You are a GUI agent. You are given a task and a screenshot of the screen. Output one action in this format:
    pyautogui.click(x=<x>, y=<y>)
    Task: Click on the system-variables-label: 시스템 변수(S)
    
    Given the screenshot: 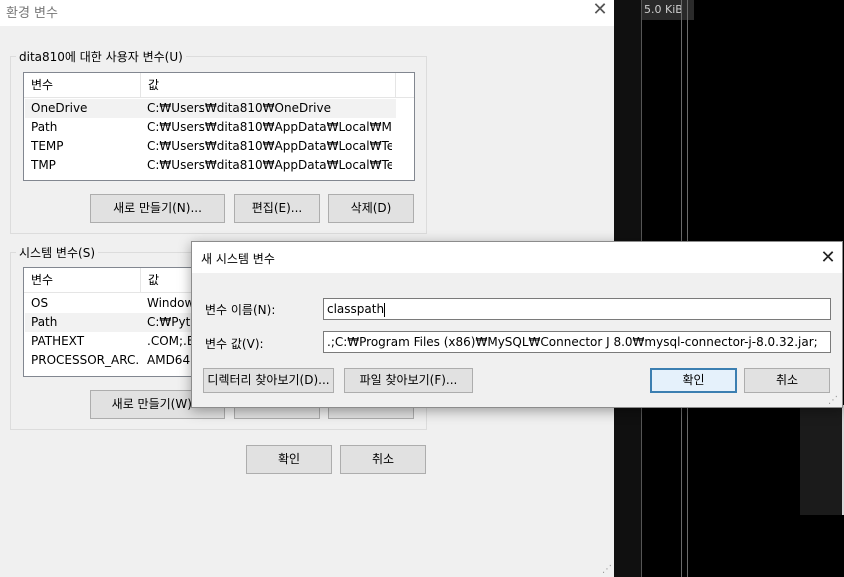 What is the action you would take?
    pyautogui.click(x=57, y=252)
    